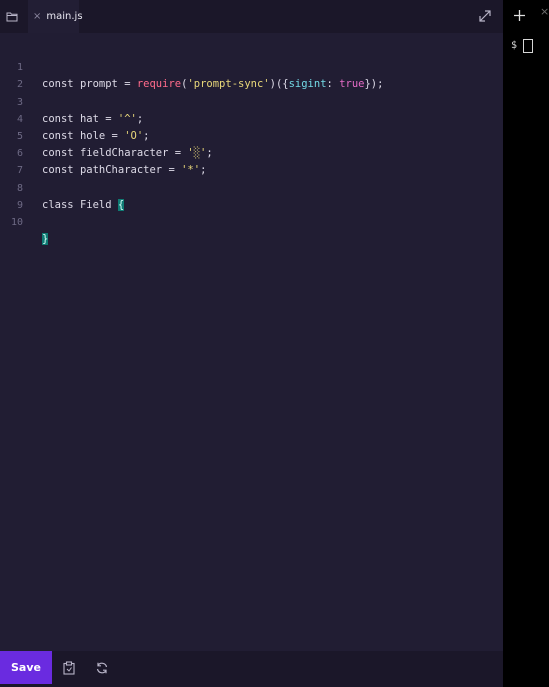  I want to click on code-line: 2, so click(251, 74).